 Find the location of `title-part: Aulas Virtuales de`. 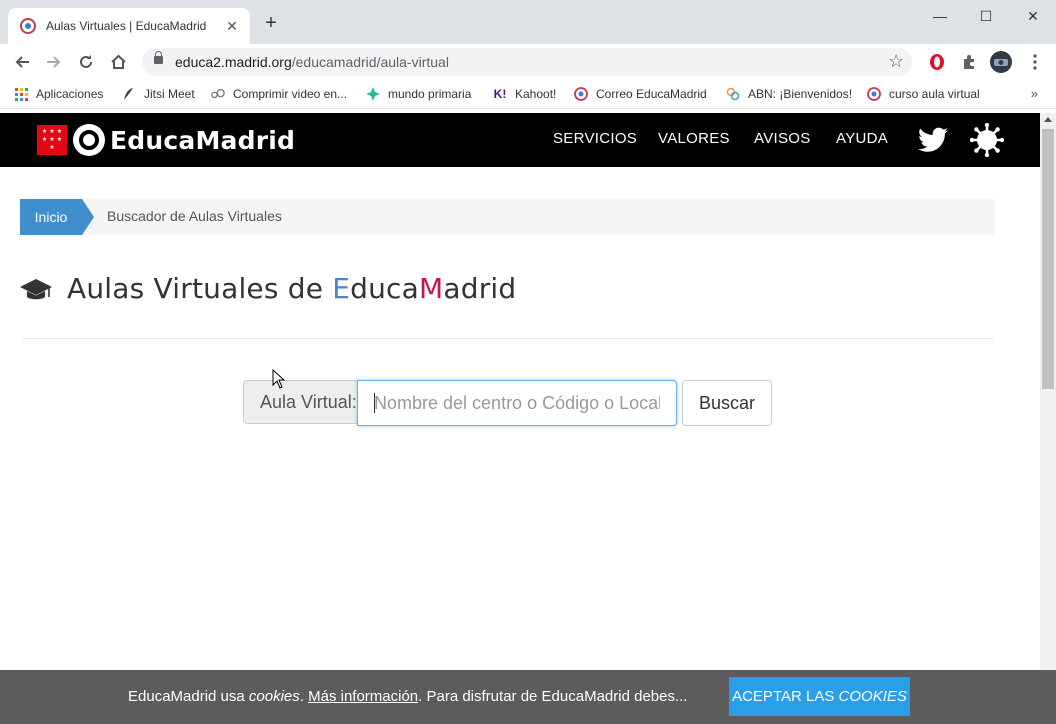

title-part: Aulas Virtuales de is located at coordinates (200, 288).